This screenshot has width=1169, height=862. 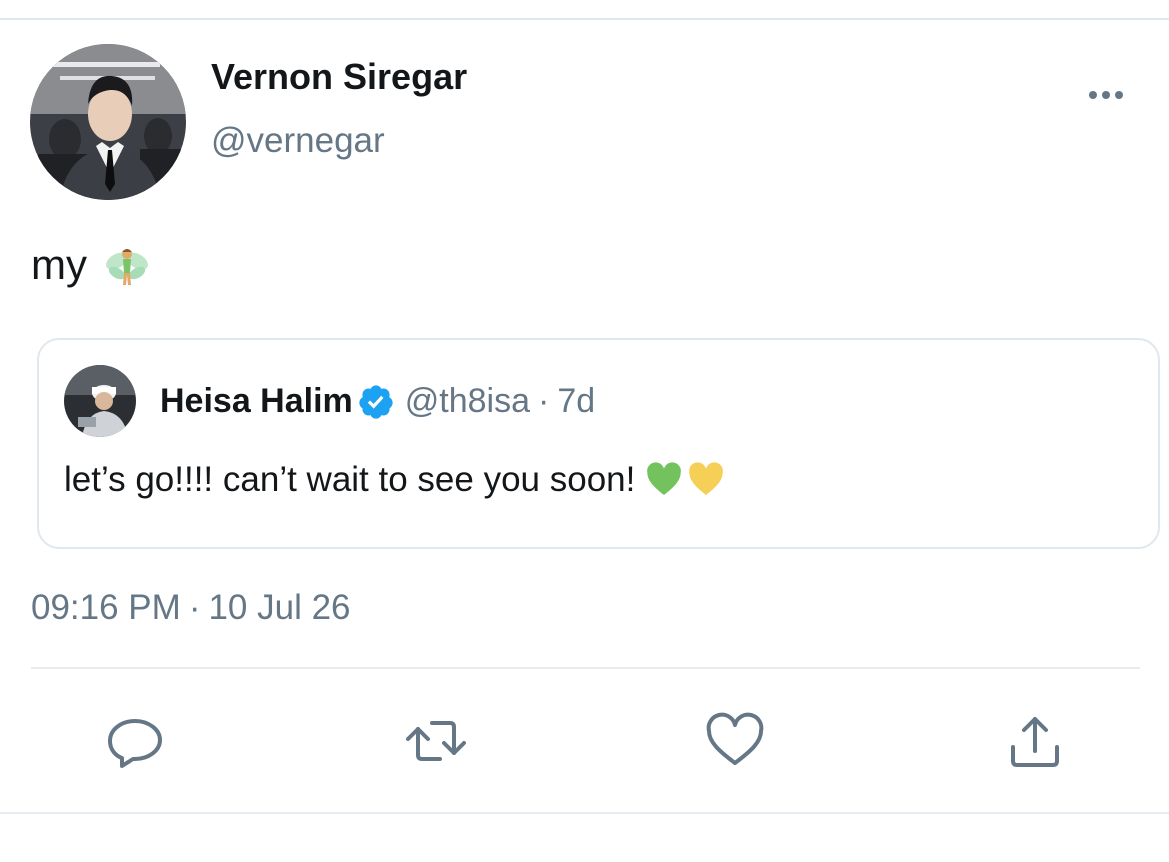 I want to click on author-handle: @vernegar, so click(x=298, y=141).